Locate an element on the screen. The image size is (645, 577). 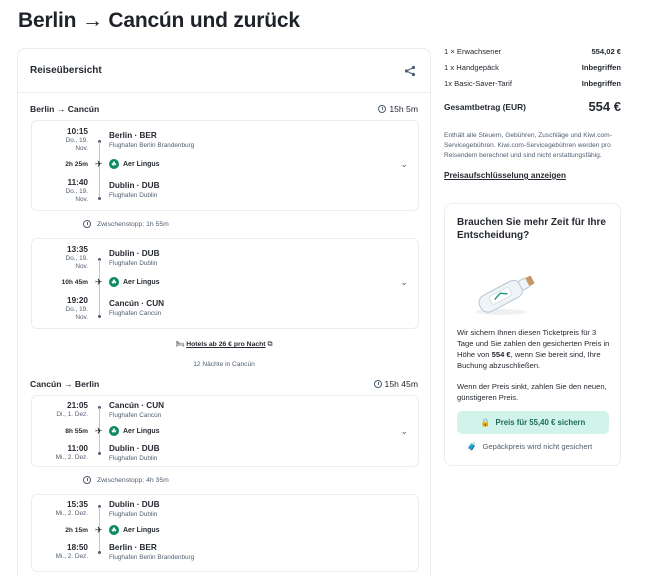
summary-value: 554,02 € is located at coordinates (606, 51).